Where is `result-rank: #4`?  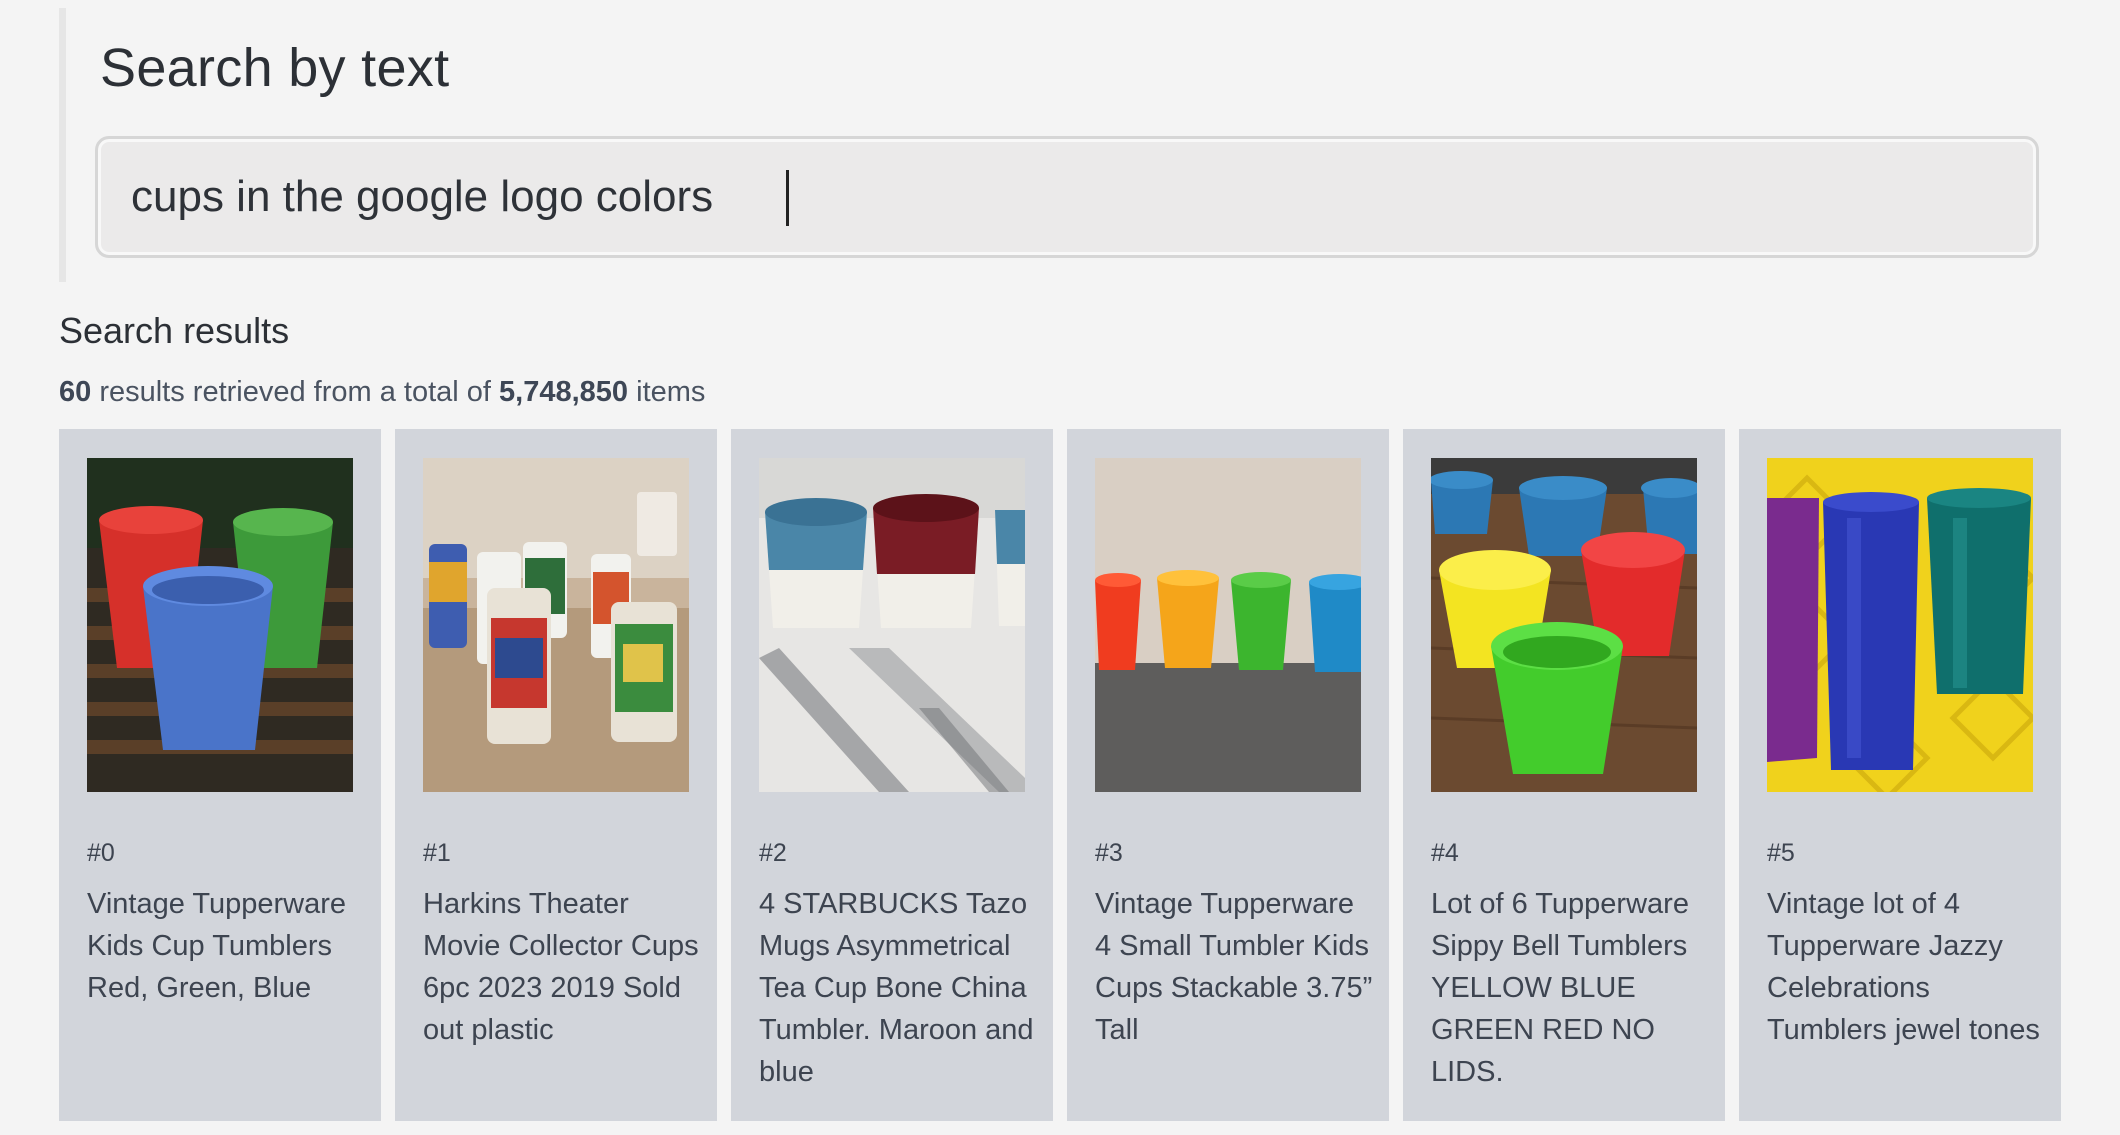 result-rank: #4 is located at coordinates (1445, 853).